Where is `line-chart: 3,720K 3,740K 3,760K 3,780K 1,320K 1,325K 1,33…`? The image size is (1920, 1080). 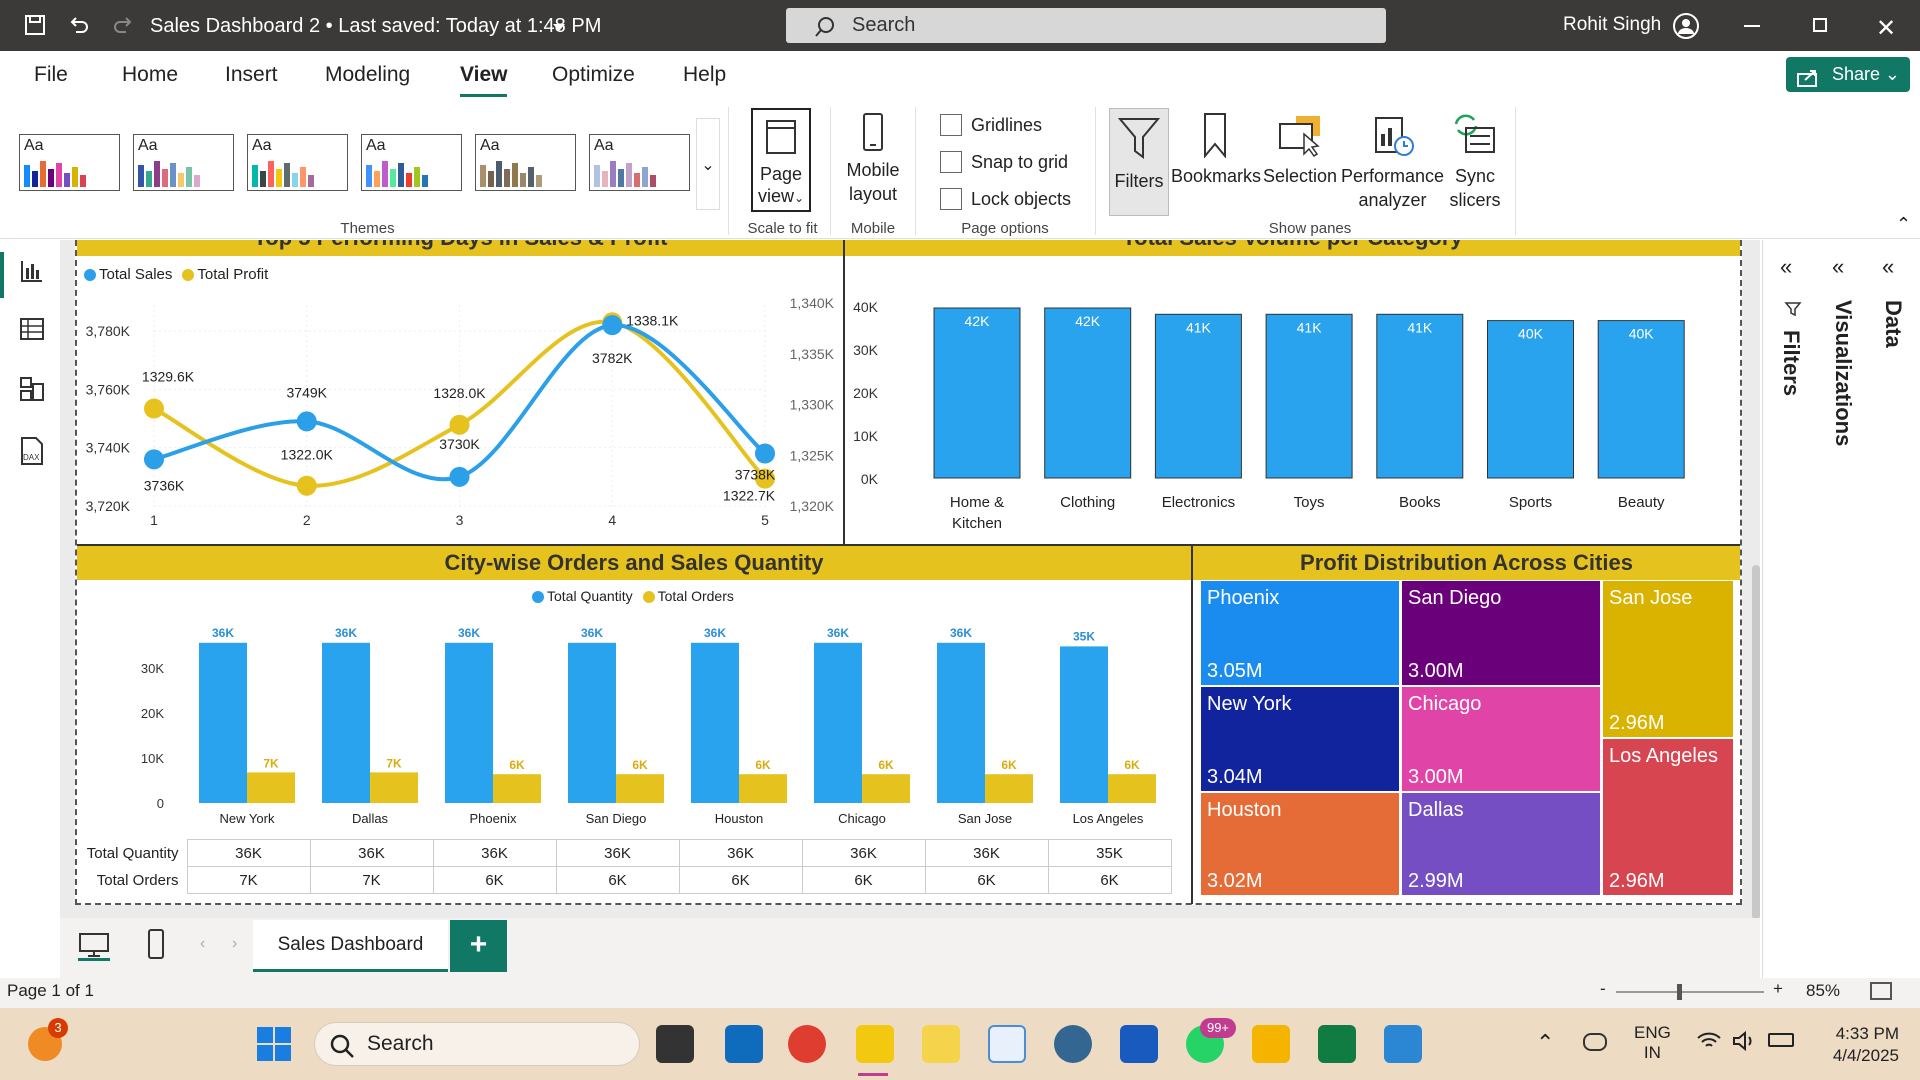 line-chart: 3,720K 3,740K 3,760K 3,780K 1,320K 1,325K 1,33… is located at coordinates (460, 415).